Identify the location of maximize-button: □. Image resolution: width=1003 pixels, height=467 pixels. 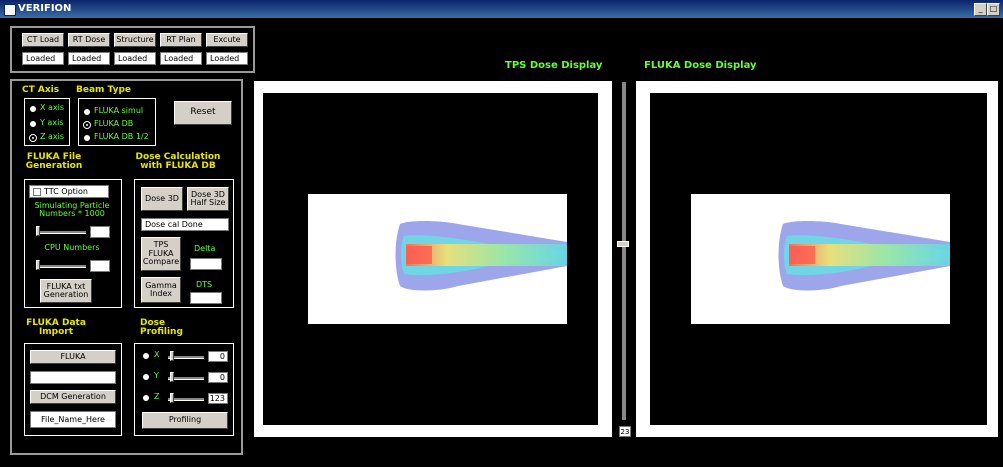
(993, 9).